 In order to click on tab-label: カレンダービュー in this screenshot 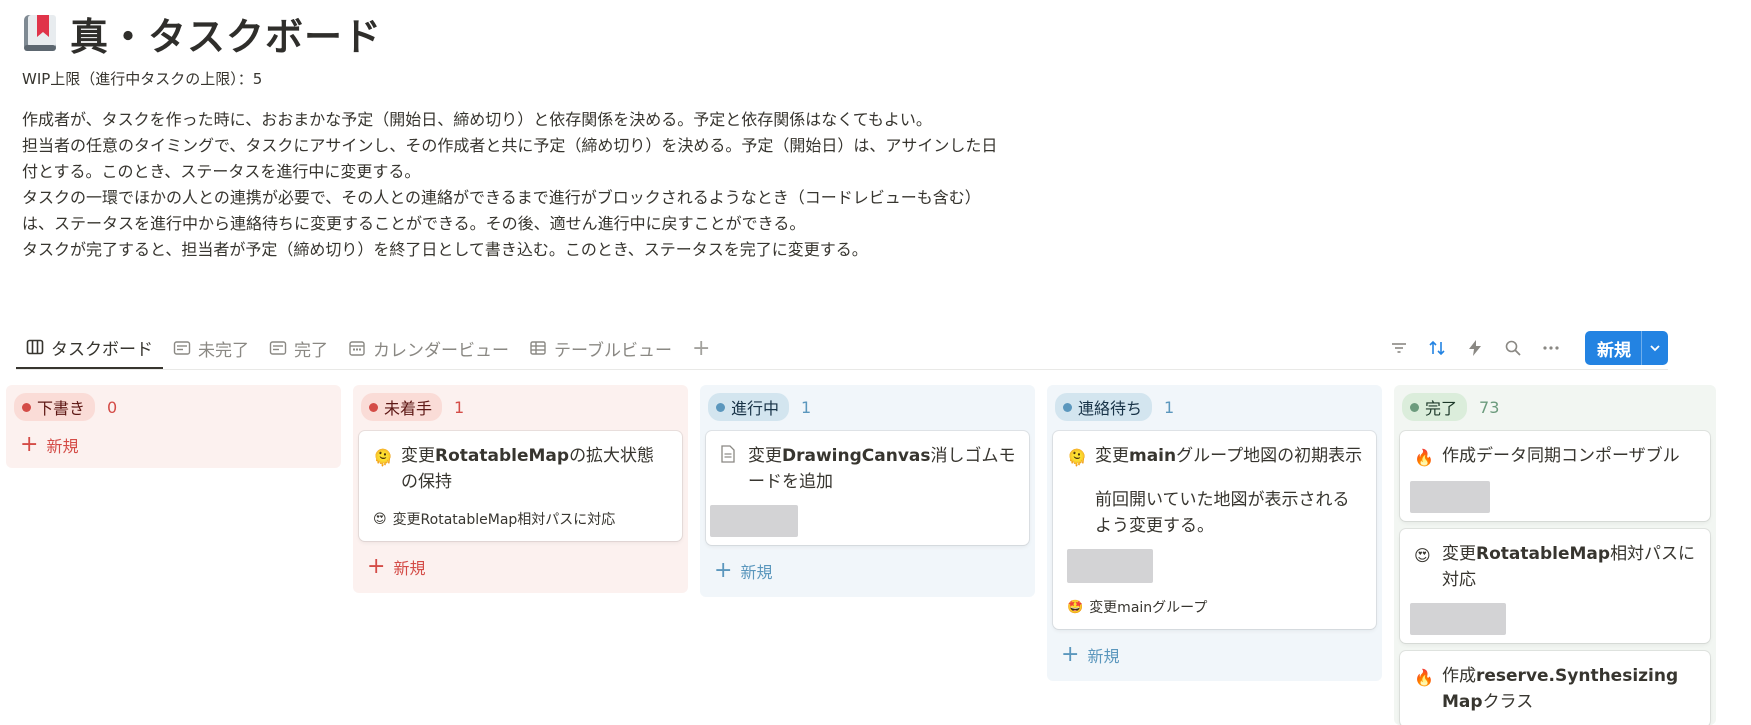, I will do `click(441, 350)`.